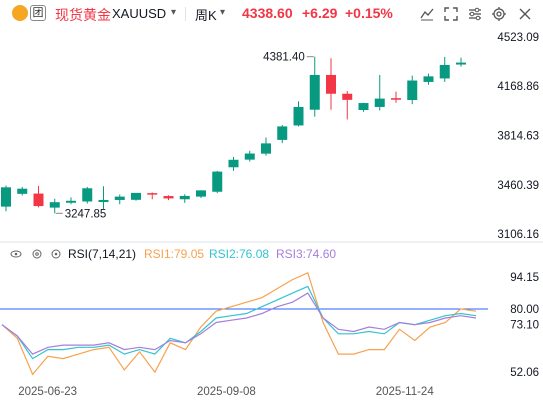 The image size is (543, 403). I want to click on rsi1-legend: RSI1:79.05, so click(174, 254).